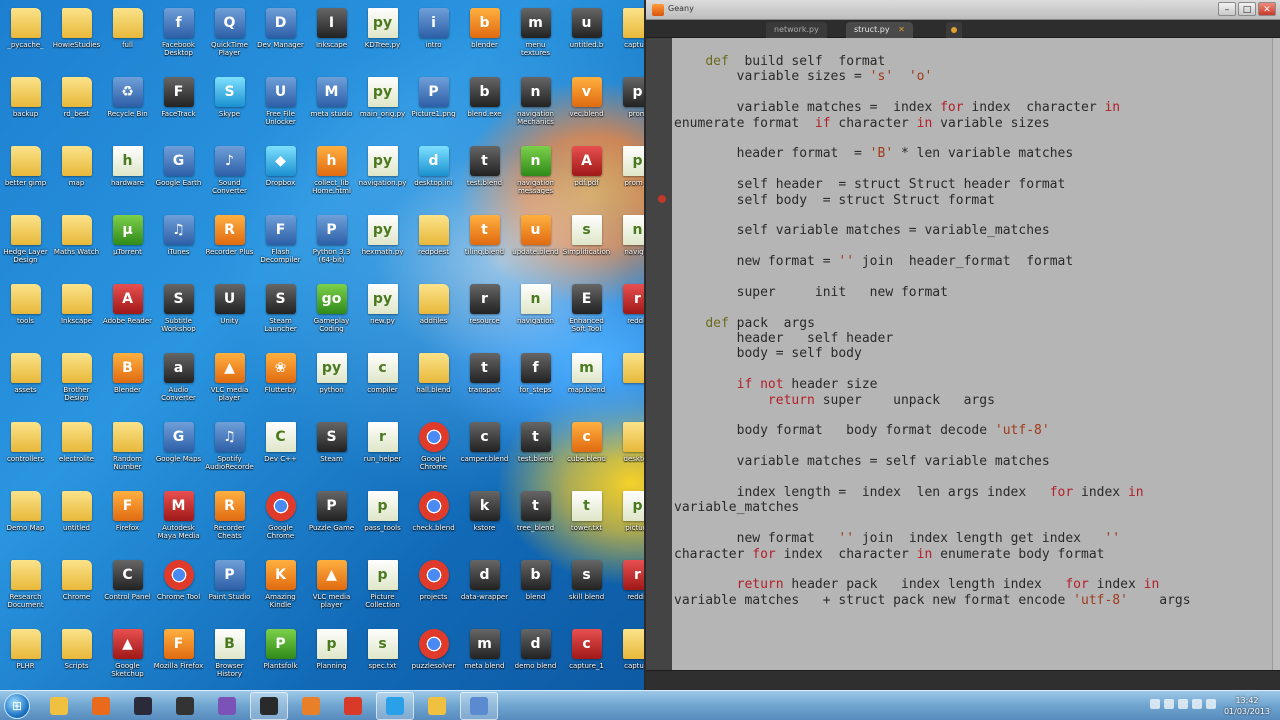  What do you see at coordinates (280, 38) in the screenshot?
I see `desktop-icon: D Dev Manager` at bounding box center [280, 38].